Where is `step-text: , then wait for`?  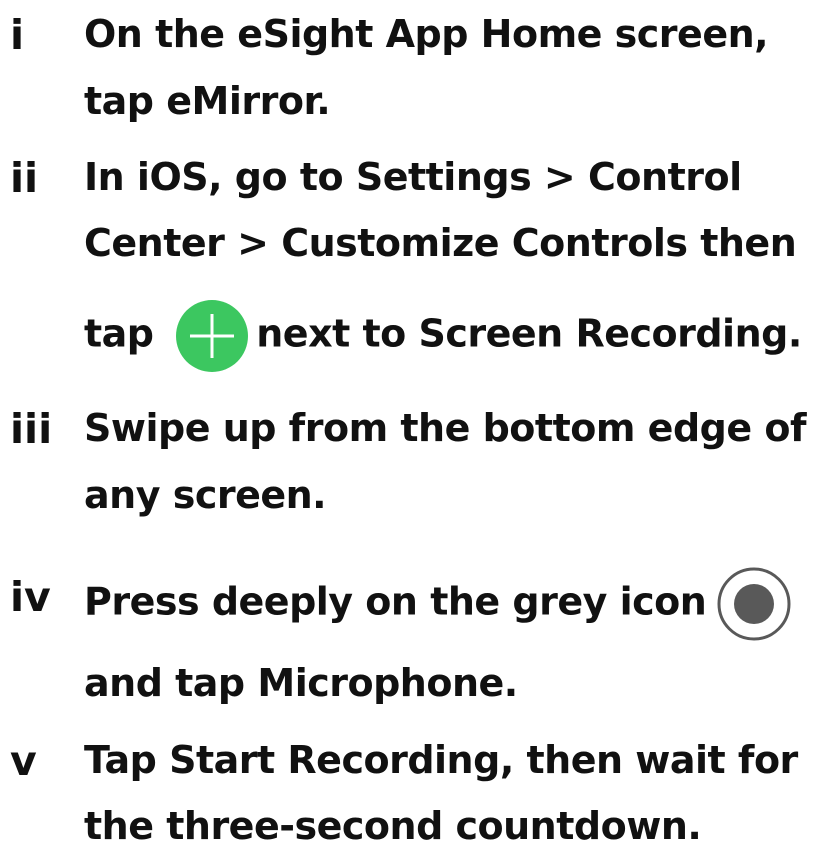
step-text: , then wait for is located at coordinates (648, 760).